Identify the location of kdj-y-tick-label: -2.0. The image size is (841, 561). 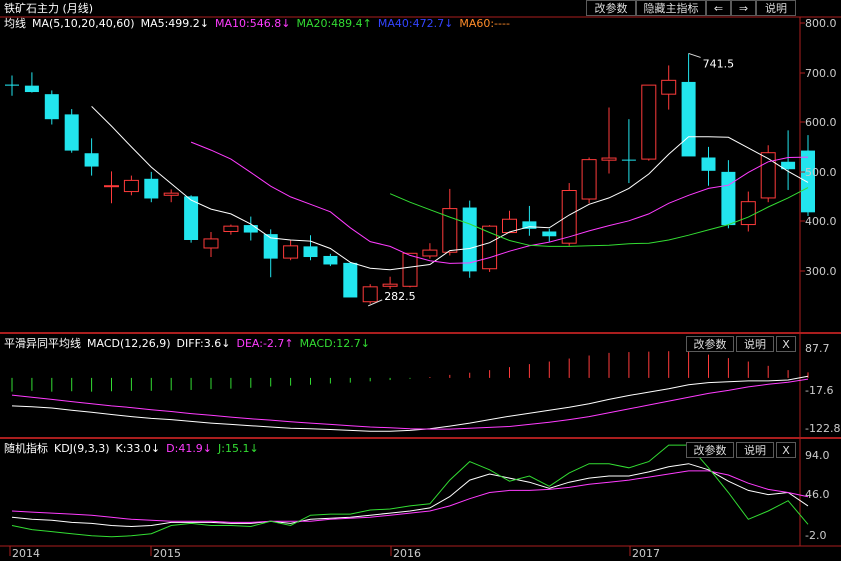
(815, 535).